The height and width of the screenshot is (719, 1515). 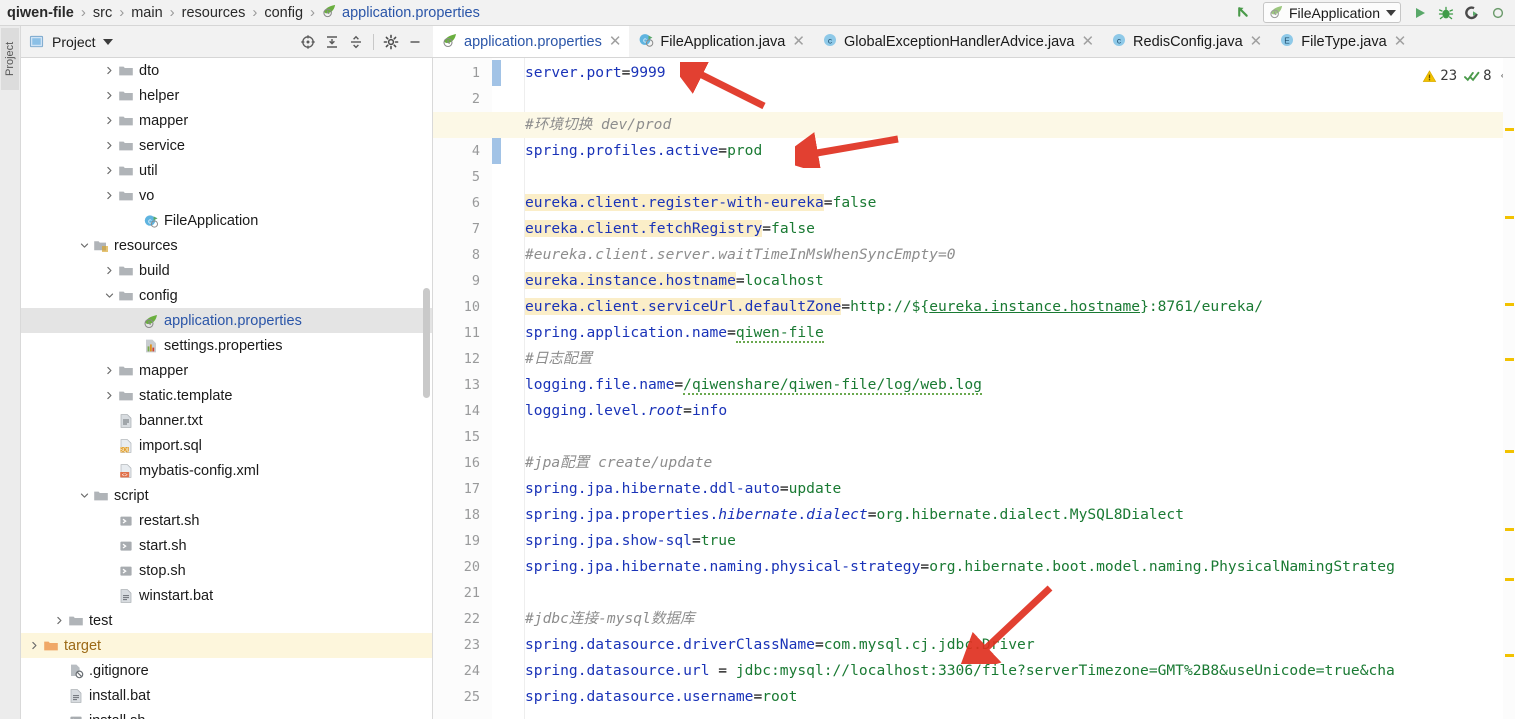 I want to click on tree-item-vo: vo, so click(x=226, y=195).